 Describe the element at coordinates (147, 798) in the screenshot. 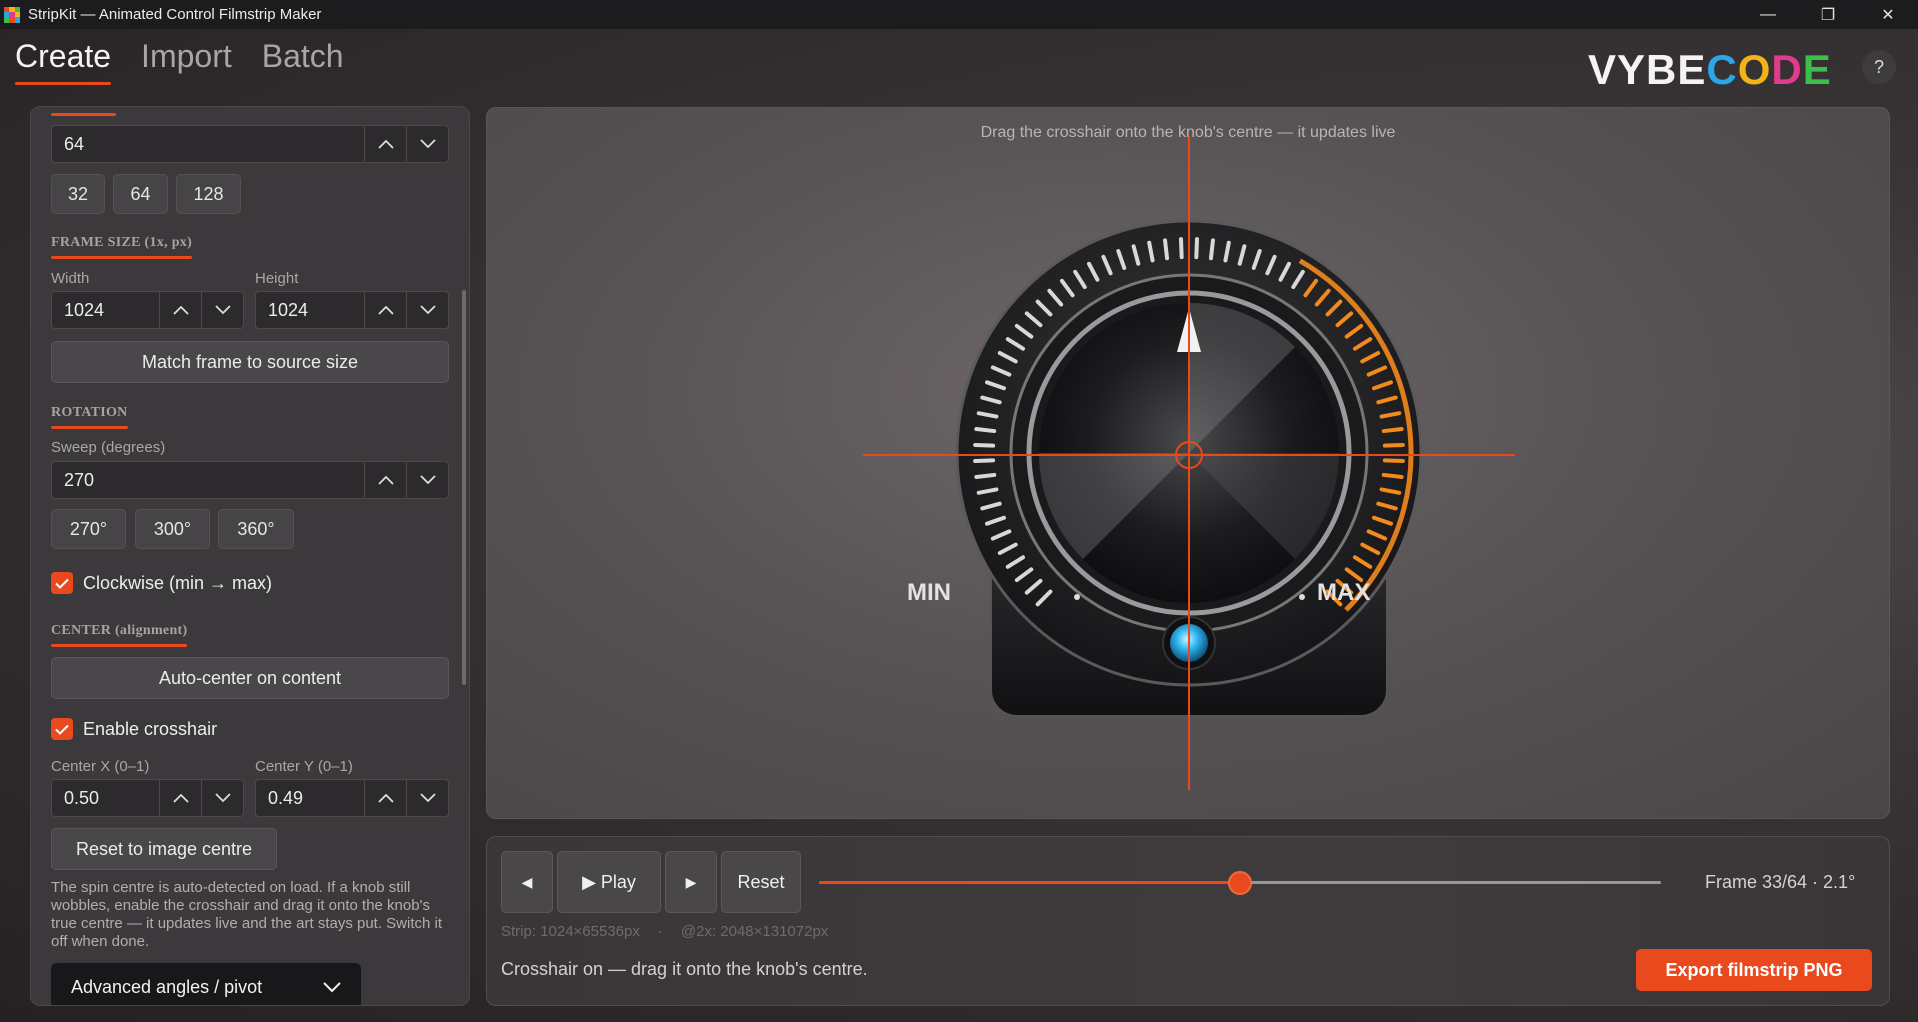

I see `center-x-stepper: 0.50` at that location.